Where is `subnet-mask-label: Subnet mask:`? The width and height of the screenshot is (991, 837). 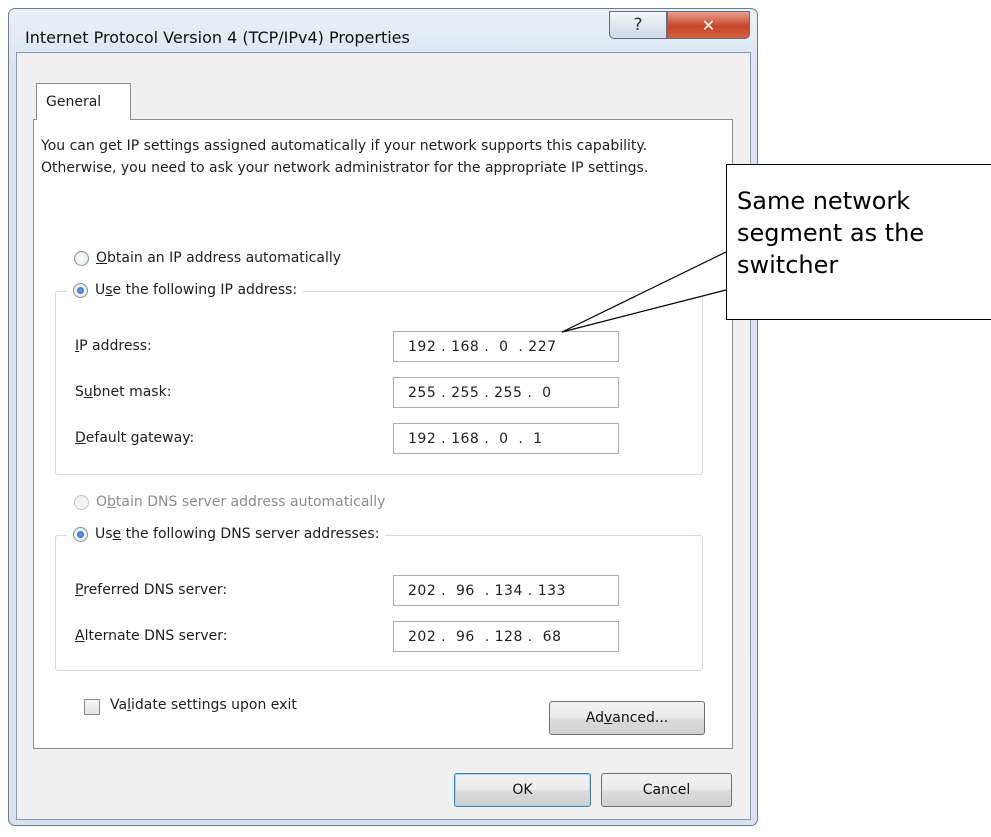
subnet-mask-label: Subnet mask: is located at coordinates (123, 392).